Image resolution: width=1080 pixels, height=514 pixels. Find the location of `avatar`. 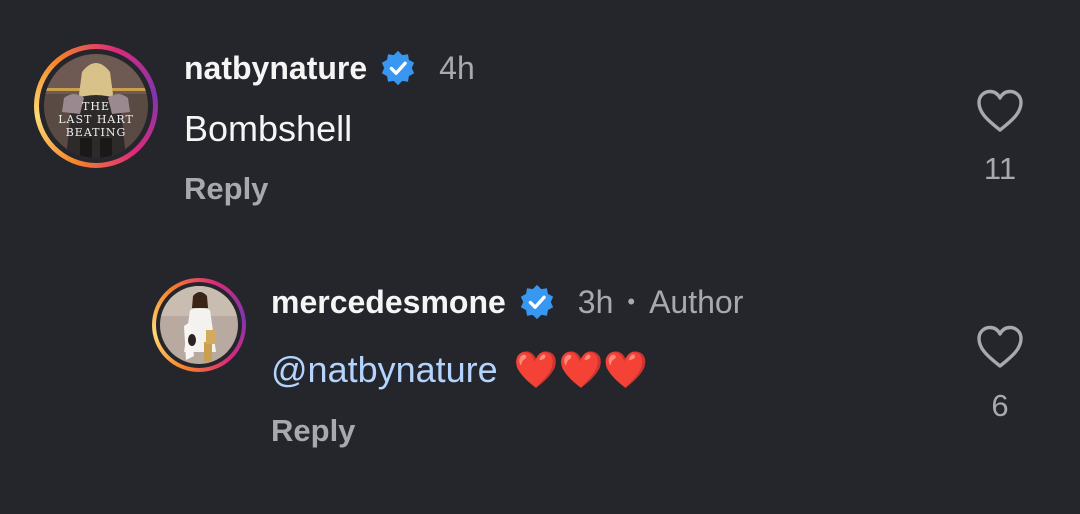

avatar is located at coordinates (199, 325).